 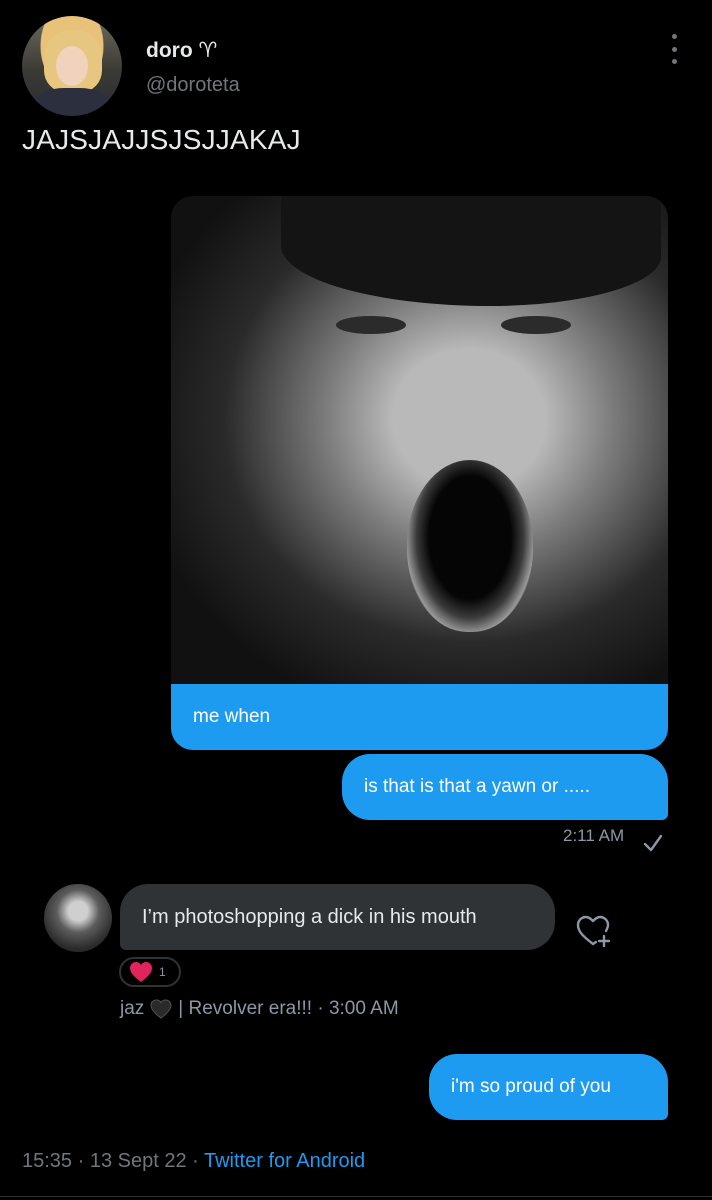 What do you see at coordinates (161, 1009) in the screenshot?
I see `black-heart-emoji-icon` at bounding box center [161, 1009].